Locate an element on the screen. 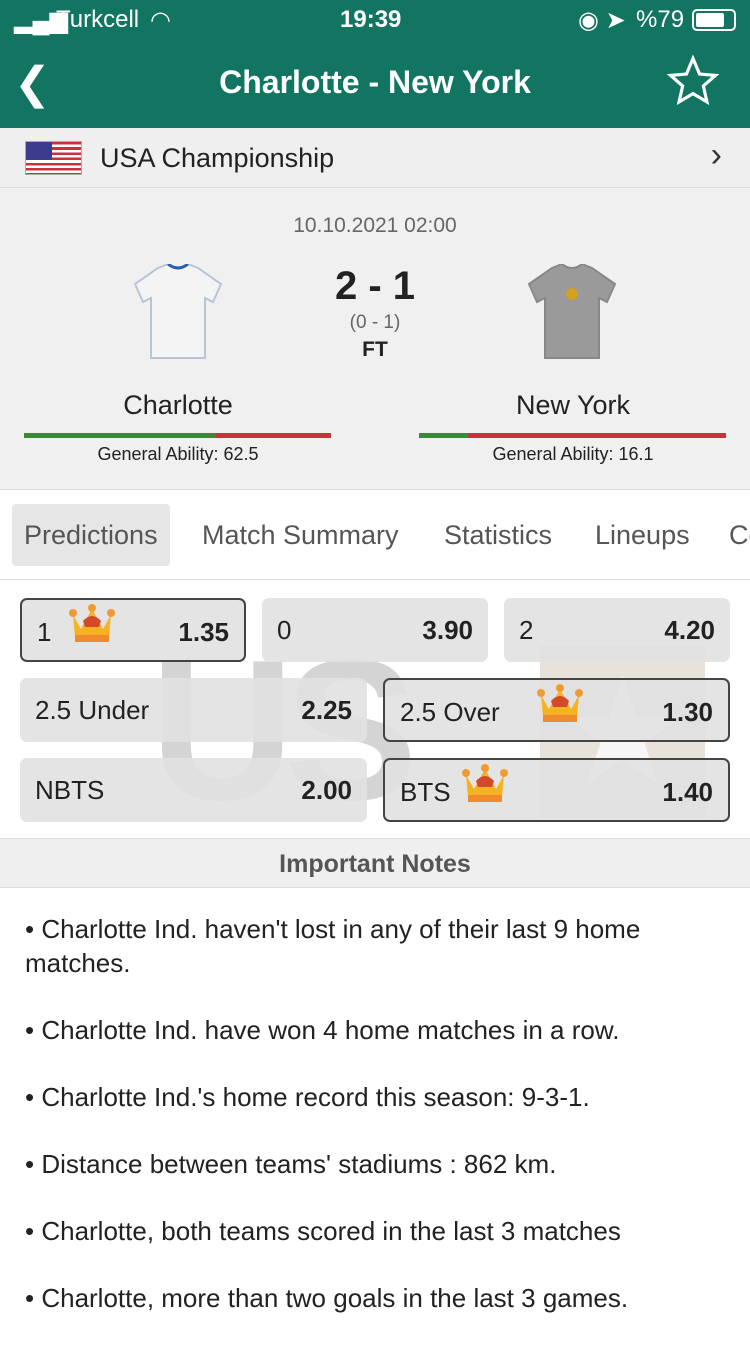 The height and width of the screenshot is (1348, 750). wifi-icon: ◠ is located at coordinates (160, 20).